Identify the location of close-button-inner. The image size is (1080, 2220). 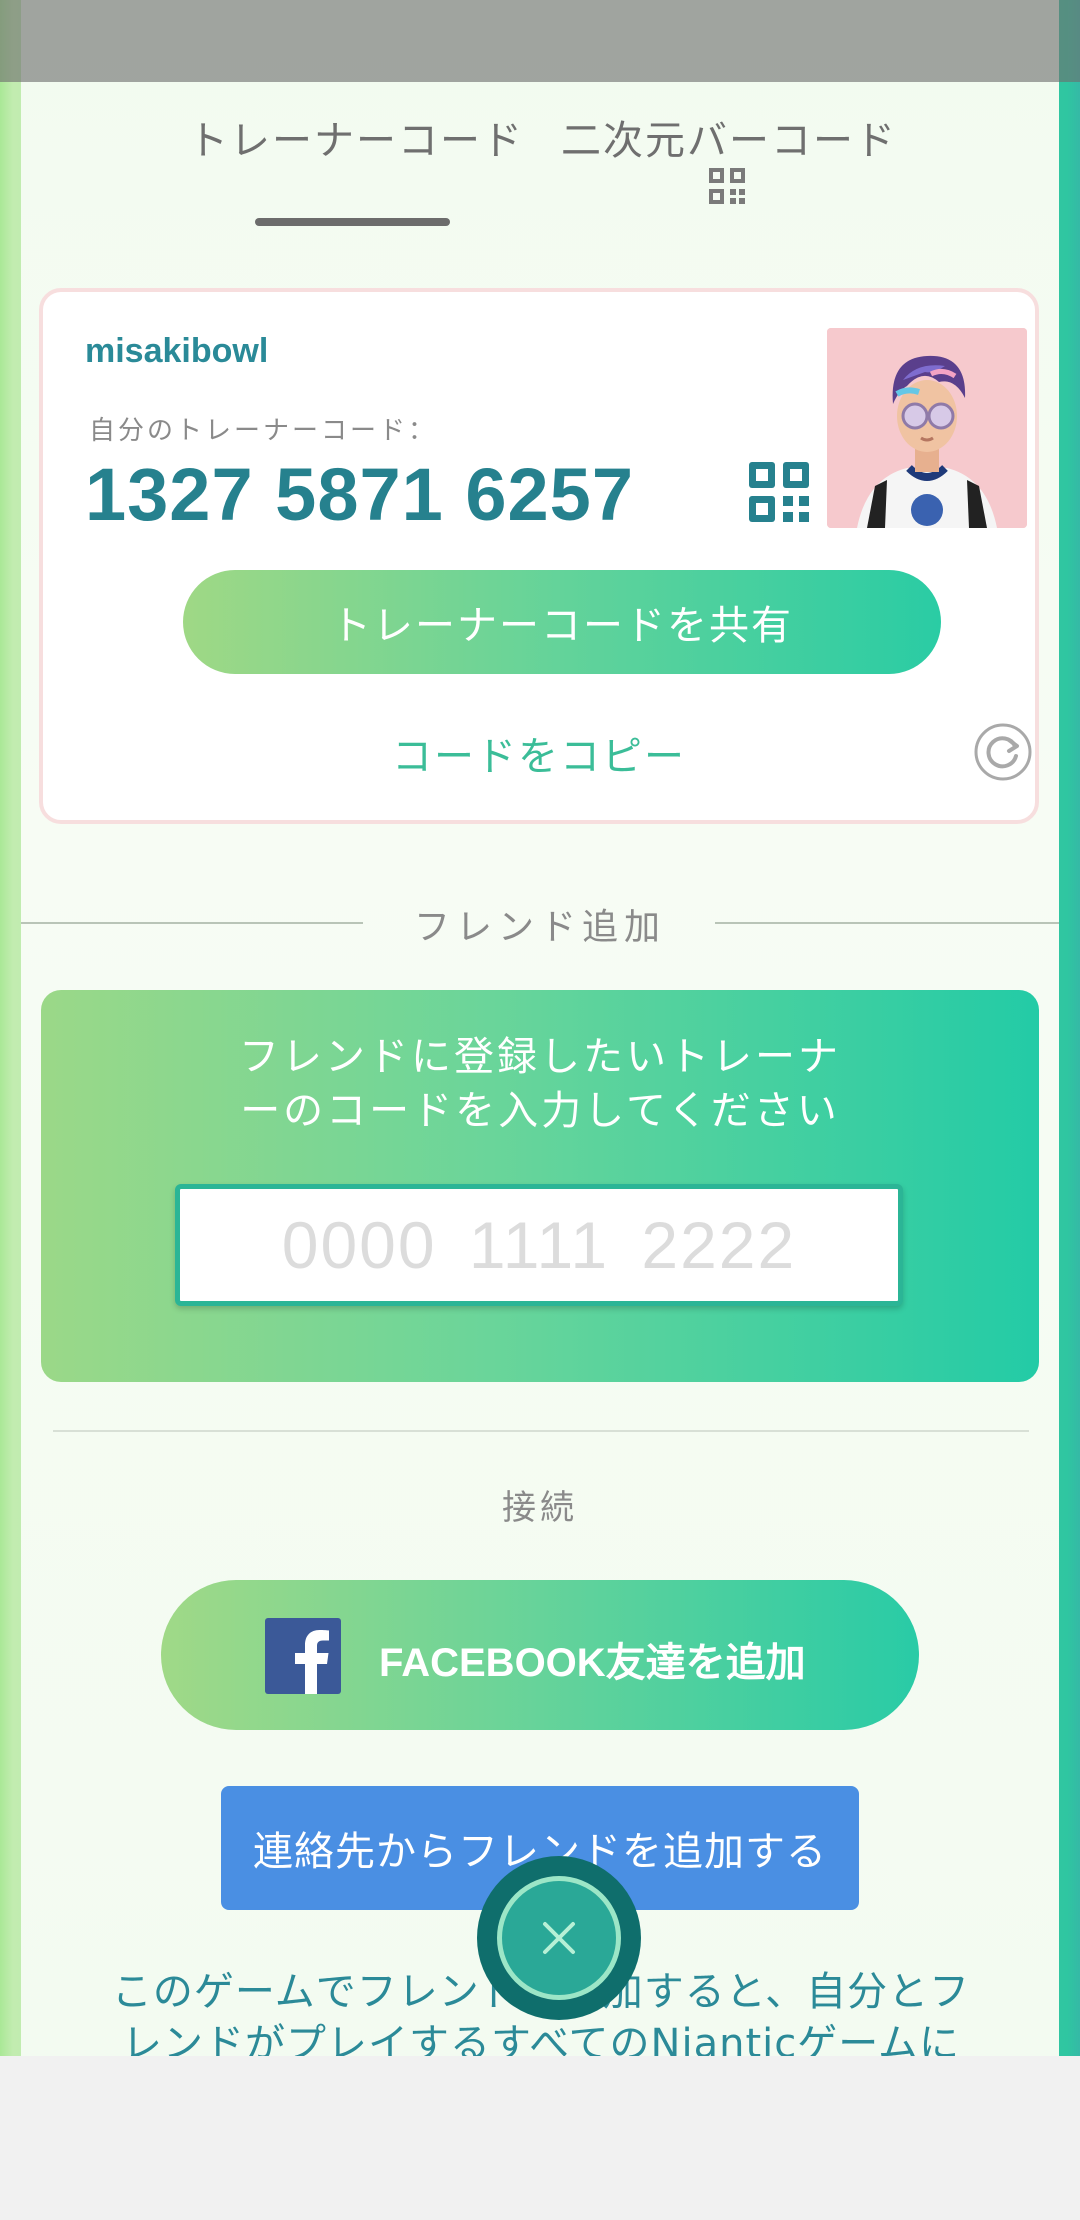
(559, 1938).